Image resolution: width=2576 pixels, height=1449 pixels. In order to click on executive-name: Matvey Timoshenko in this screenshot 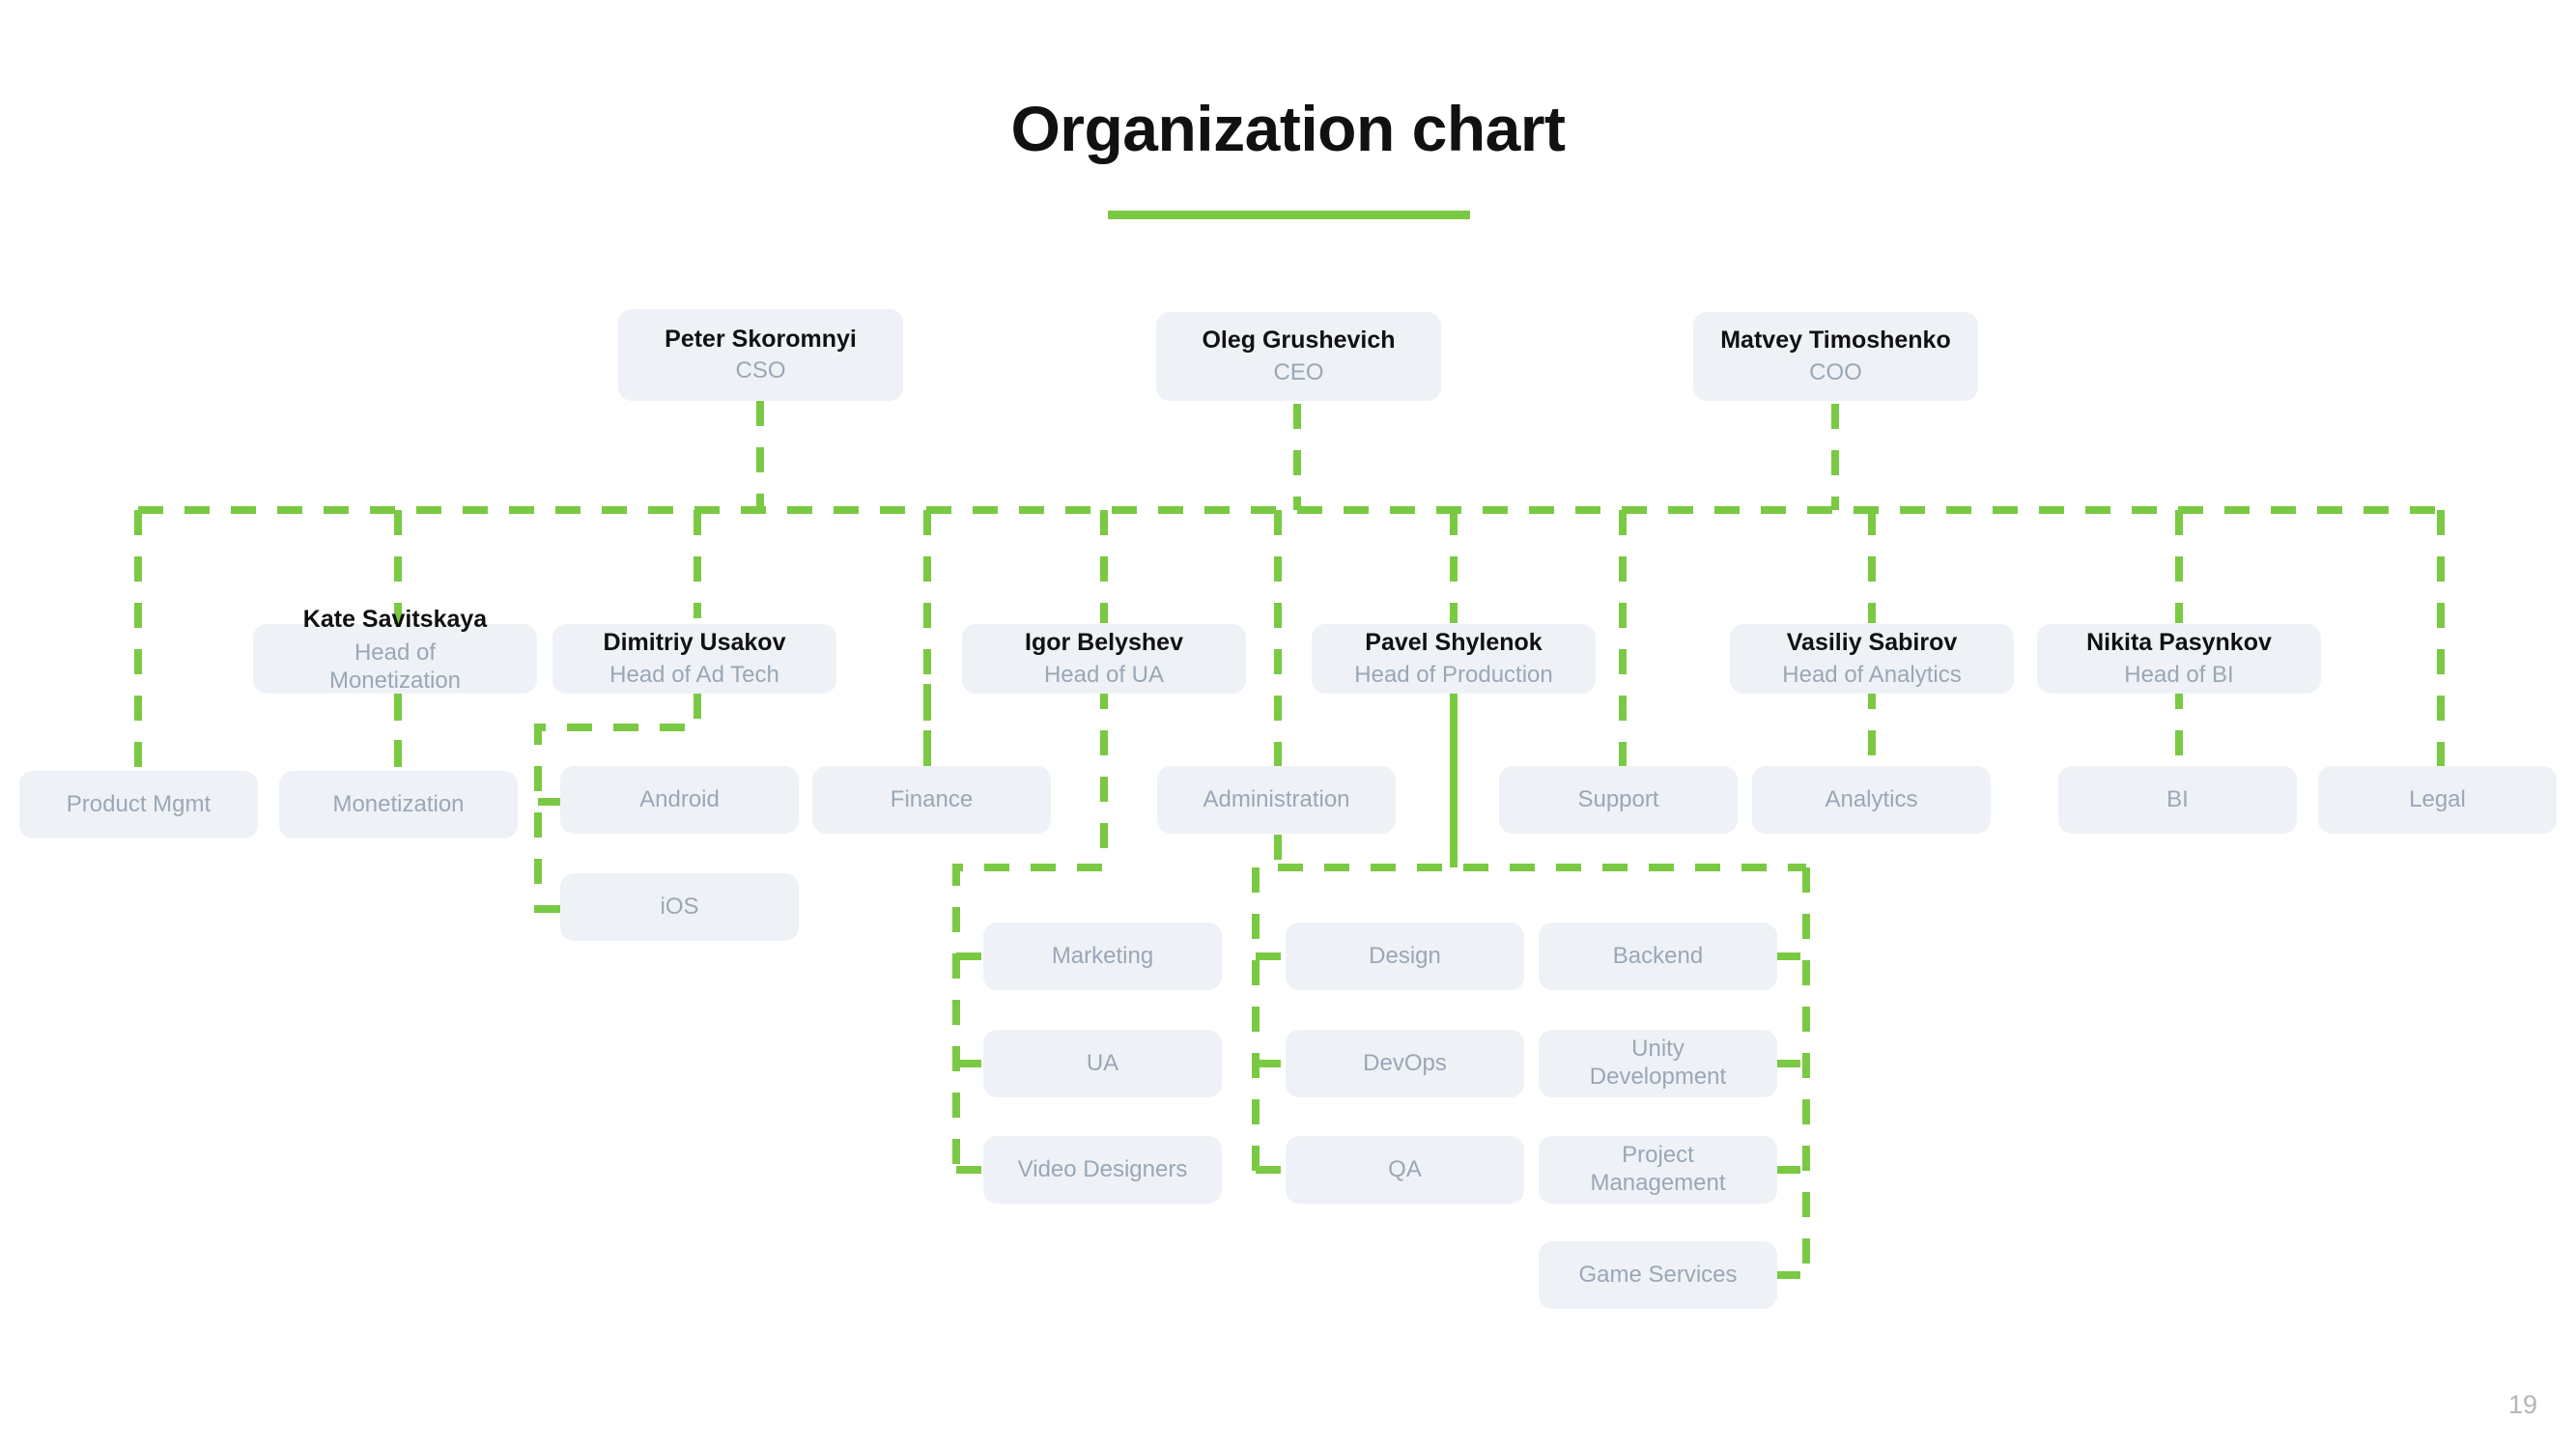, I will do `click(1835, 341)`.